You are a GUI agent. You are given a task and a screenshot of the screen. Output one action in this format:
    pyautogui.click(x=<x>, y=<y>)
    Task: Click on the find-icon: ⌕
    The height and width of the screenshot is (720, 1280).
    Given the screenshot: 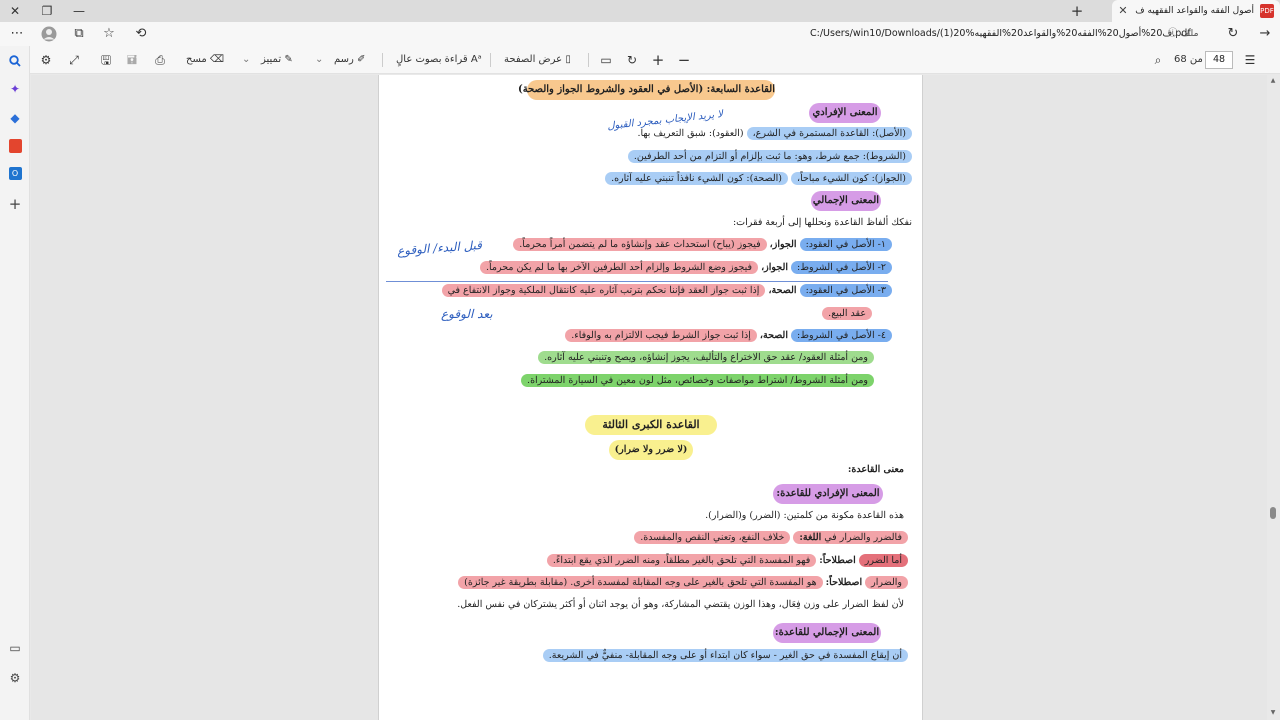 What is the action you would take?
    pyautogui.click(x=1158, y=60)
    